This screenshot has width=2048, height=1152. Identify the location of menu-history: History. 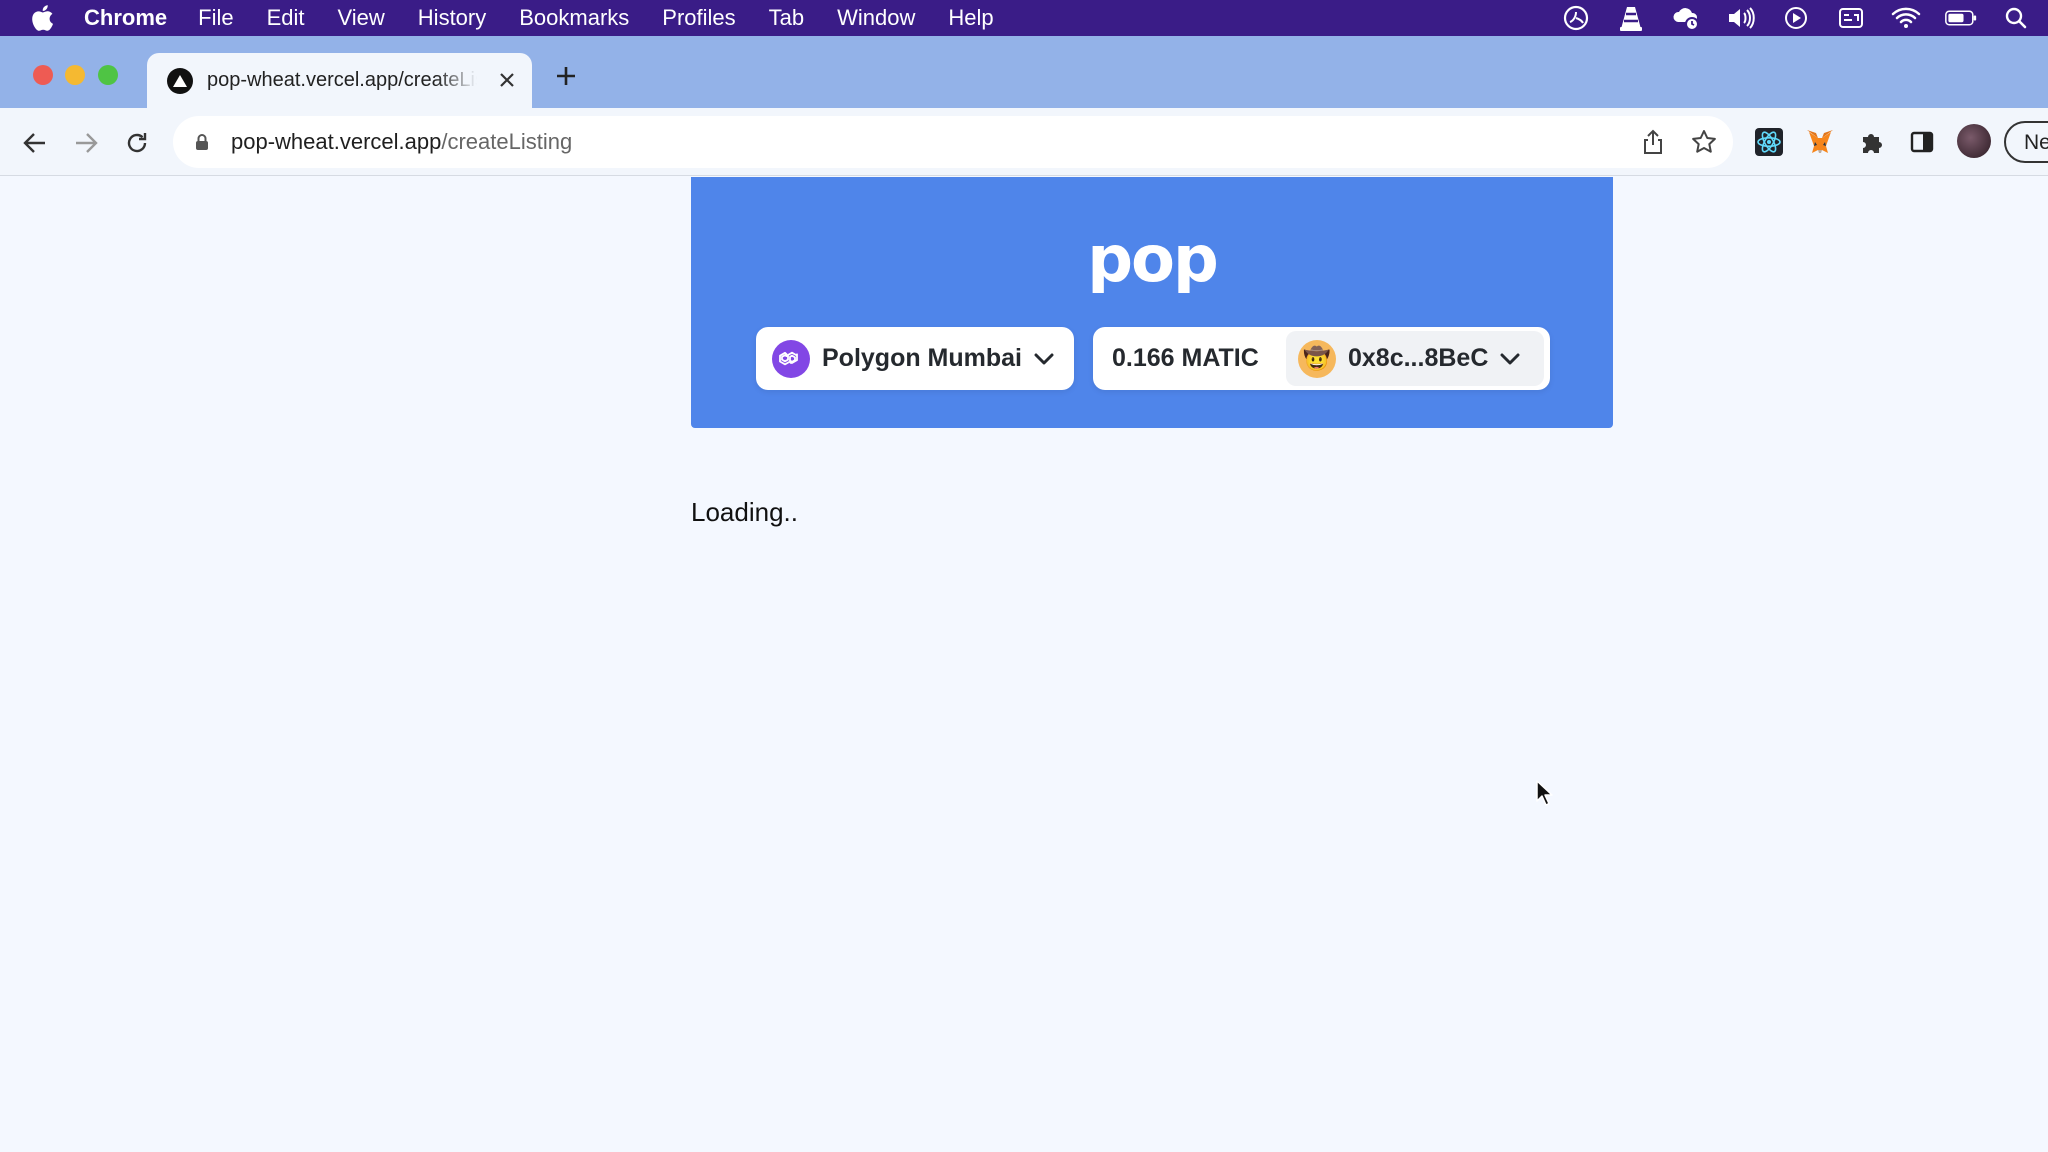
(452, 18).